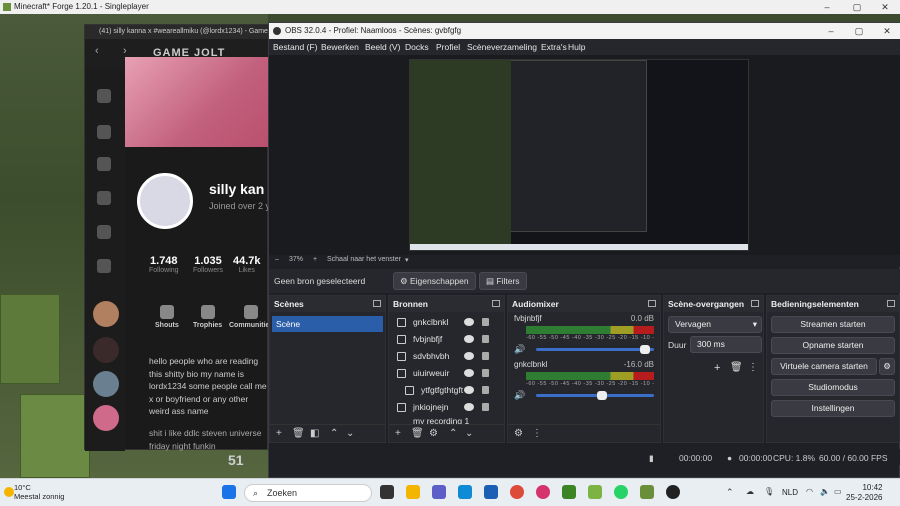 Image resolution: width=900 pixels, height=506 pixels. I want to click on shop-icon, so click(104, 164).